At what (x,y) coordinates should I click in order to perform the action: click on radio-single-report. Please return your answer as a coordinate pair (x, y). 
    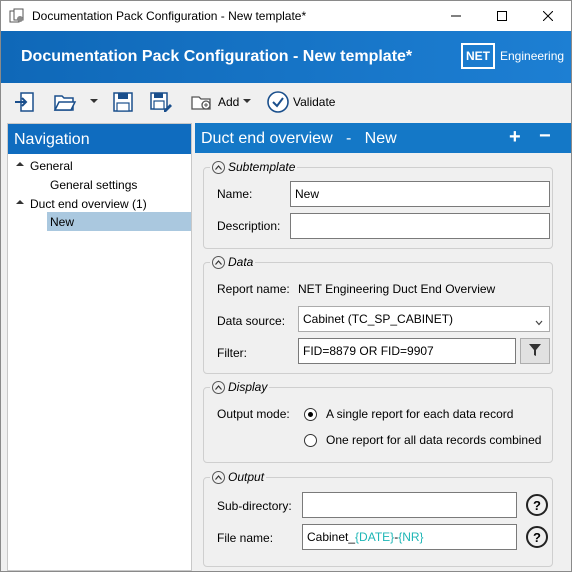
    Looking at the image, I should click on (310, 414).